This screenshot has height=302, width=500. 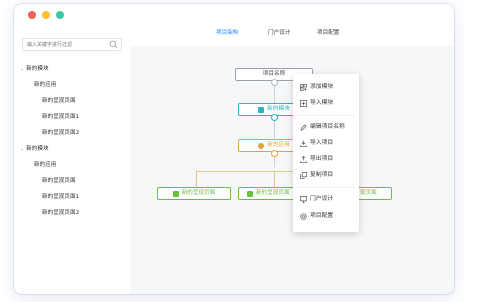 I want to click on close-window-button, so click(x=32, y=15).